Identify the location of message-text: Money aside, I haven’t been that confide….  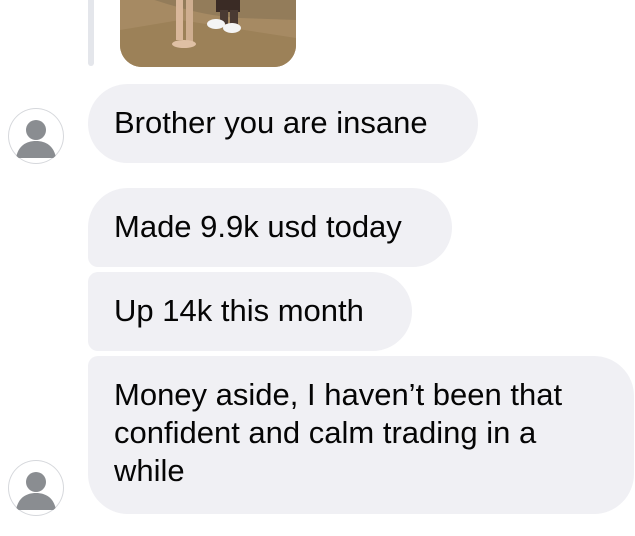
(338, 432).